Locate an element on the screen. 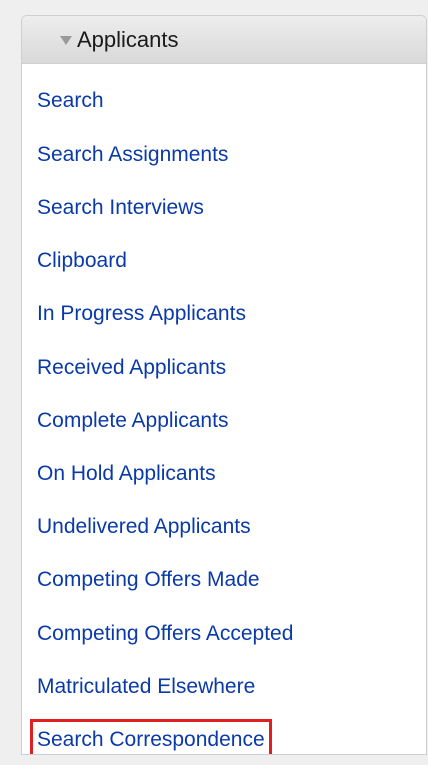  link-matriculated-elsewhere: Matriculated Elsewhere is located at coordinates (146, 687).